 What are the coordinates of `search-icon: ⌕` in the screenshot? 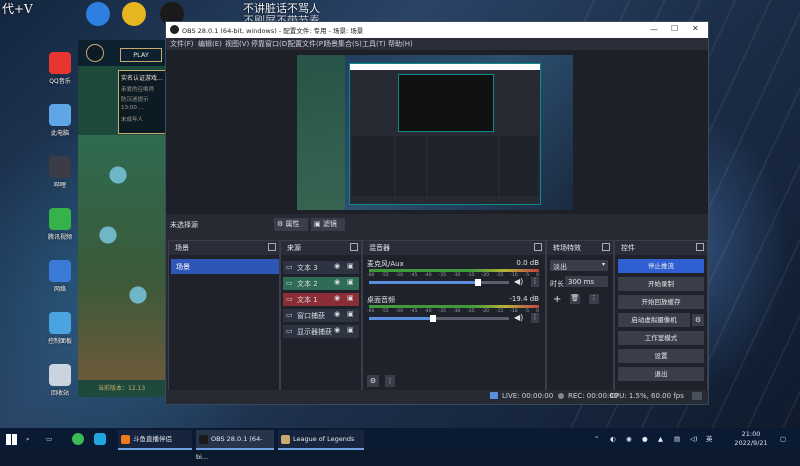 It's located at (34, 439).